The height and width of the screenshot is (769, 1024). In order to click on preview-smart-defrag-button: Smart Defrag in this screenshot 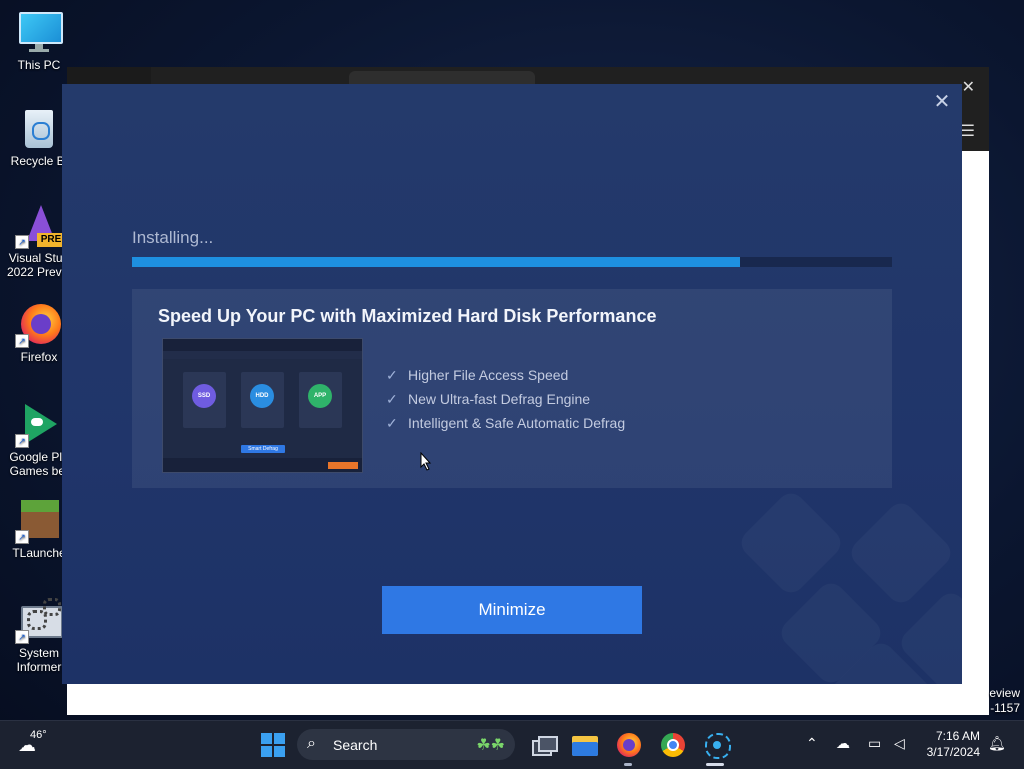, I will do `click(263, 449)`.